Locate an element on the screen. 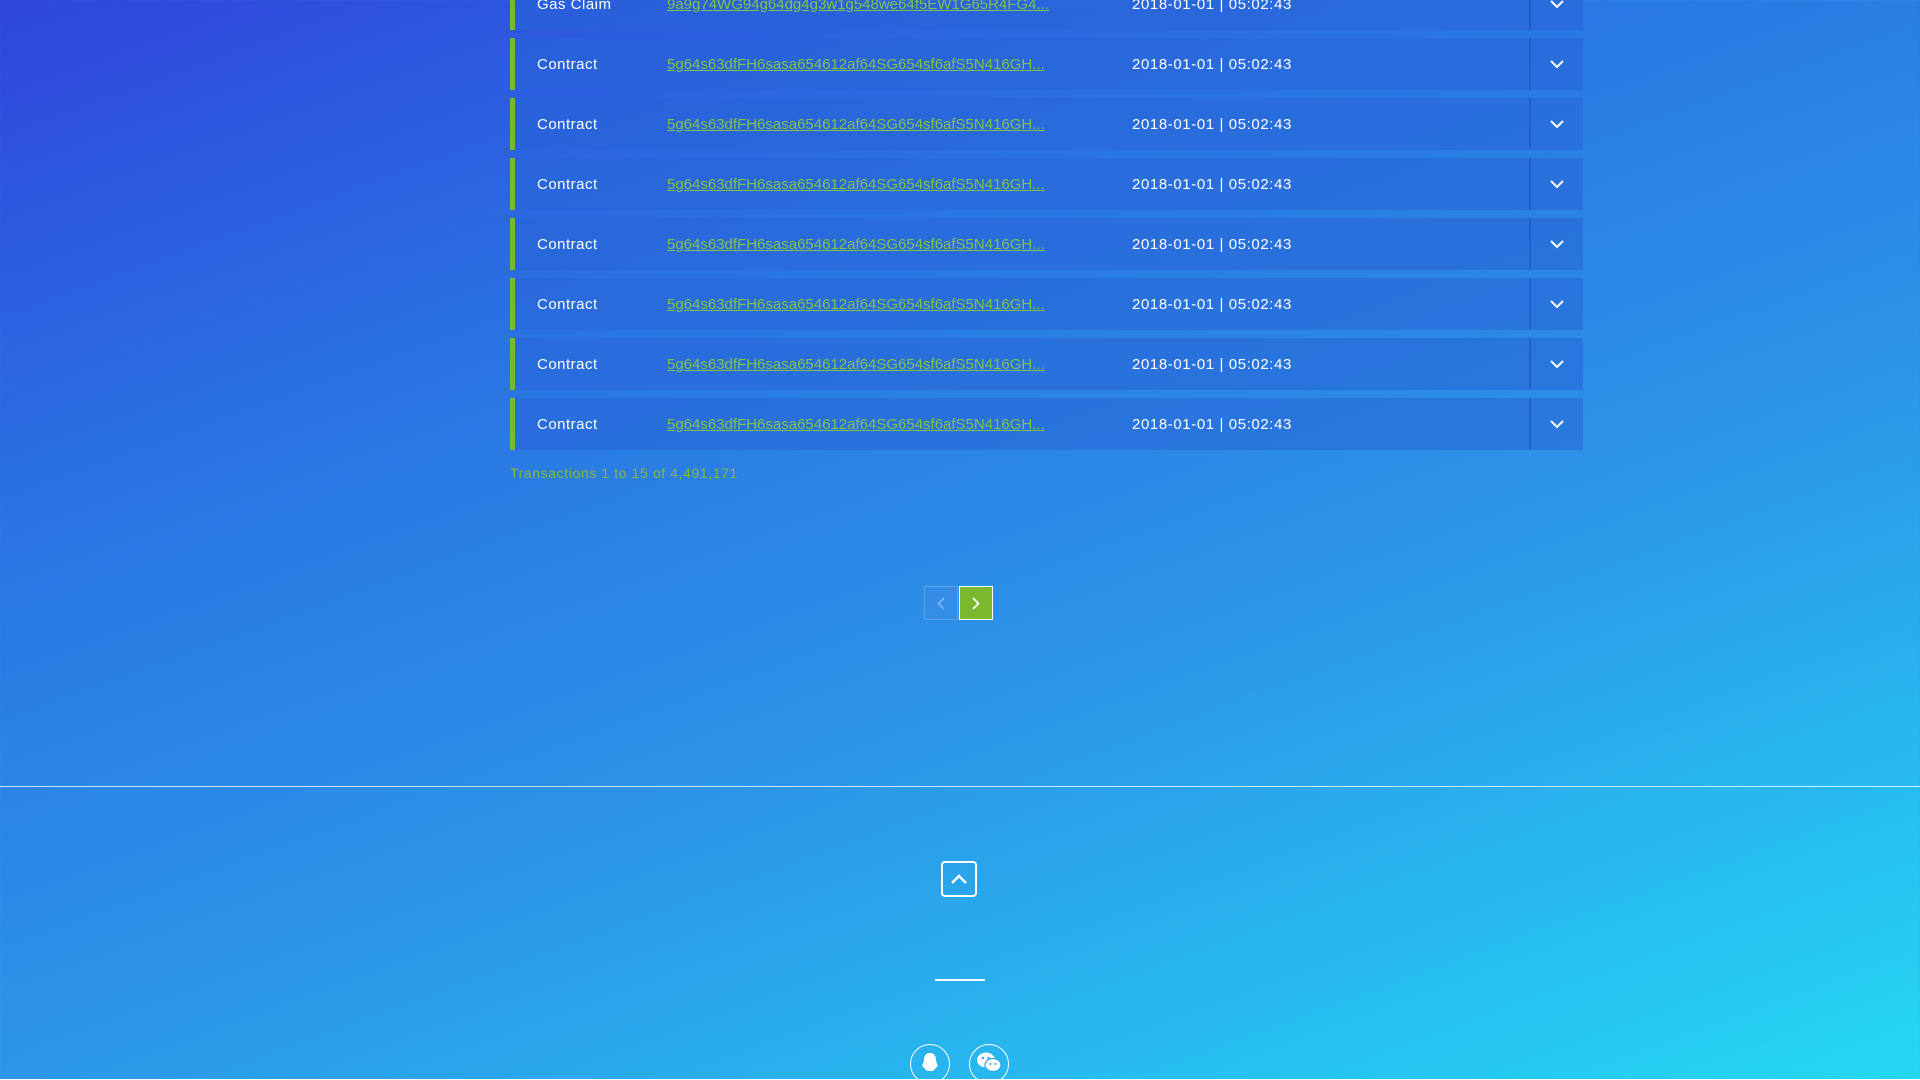 The width and height of the screenshot is (1920, 1080). qq-button is located at coordinates (930, 1062).